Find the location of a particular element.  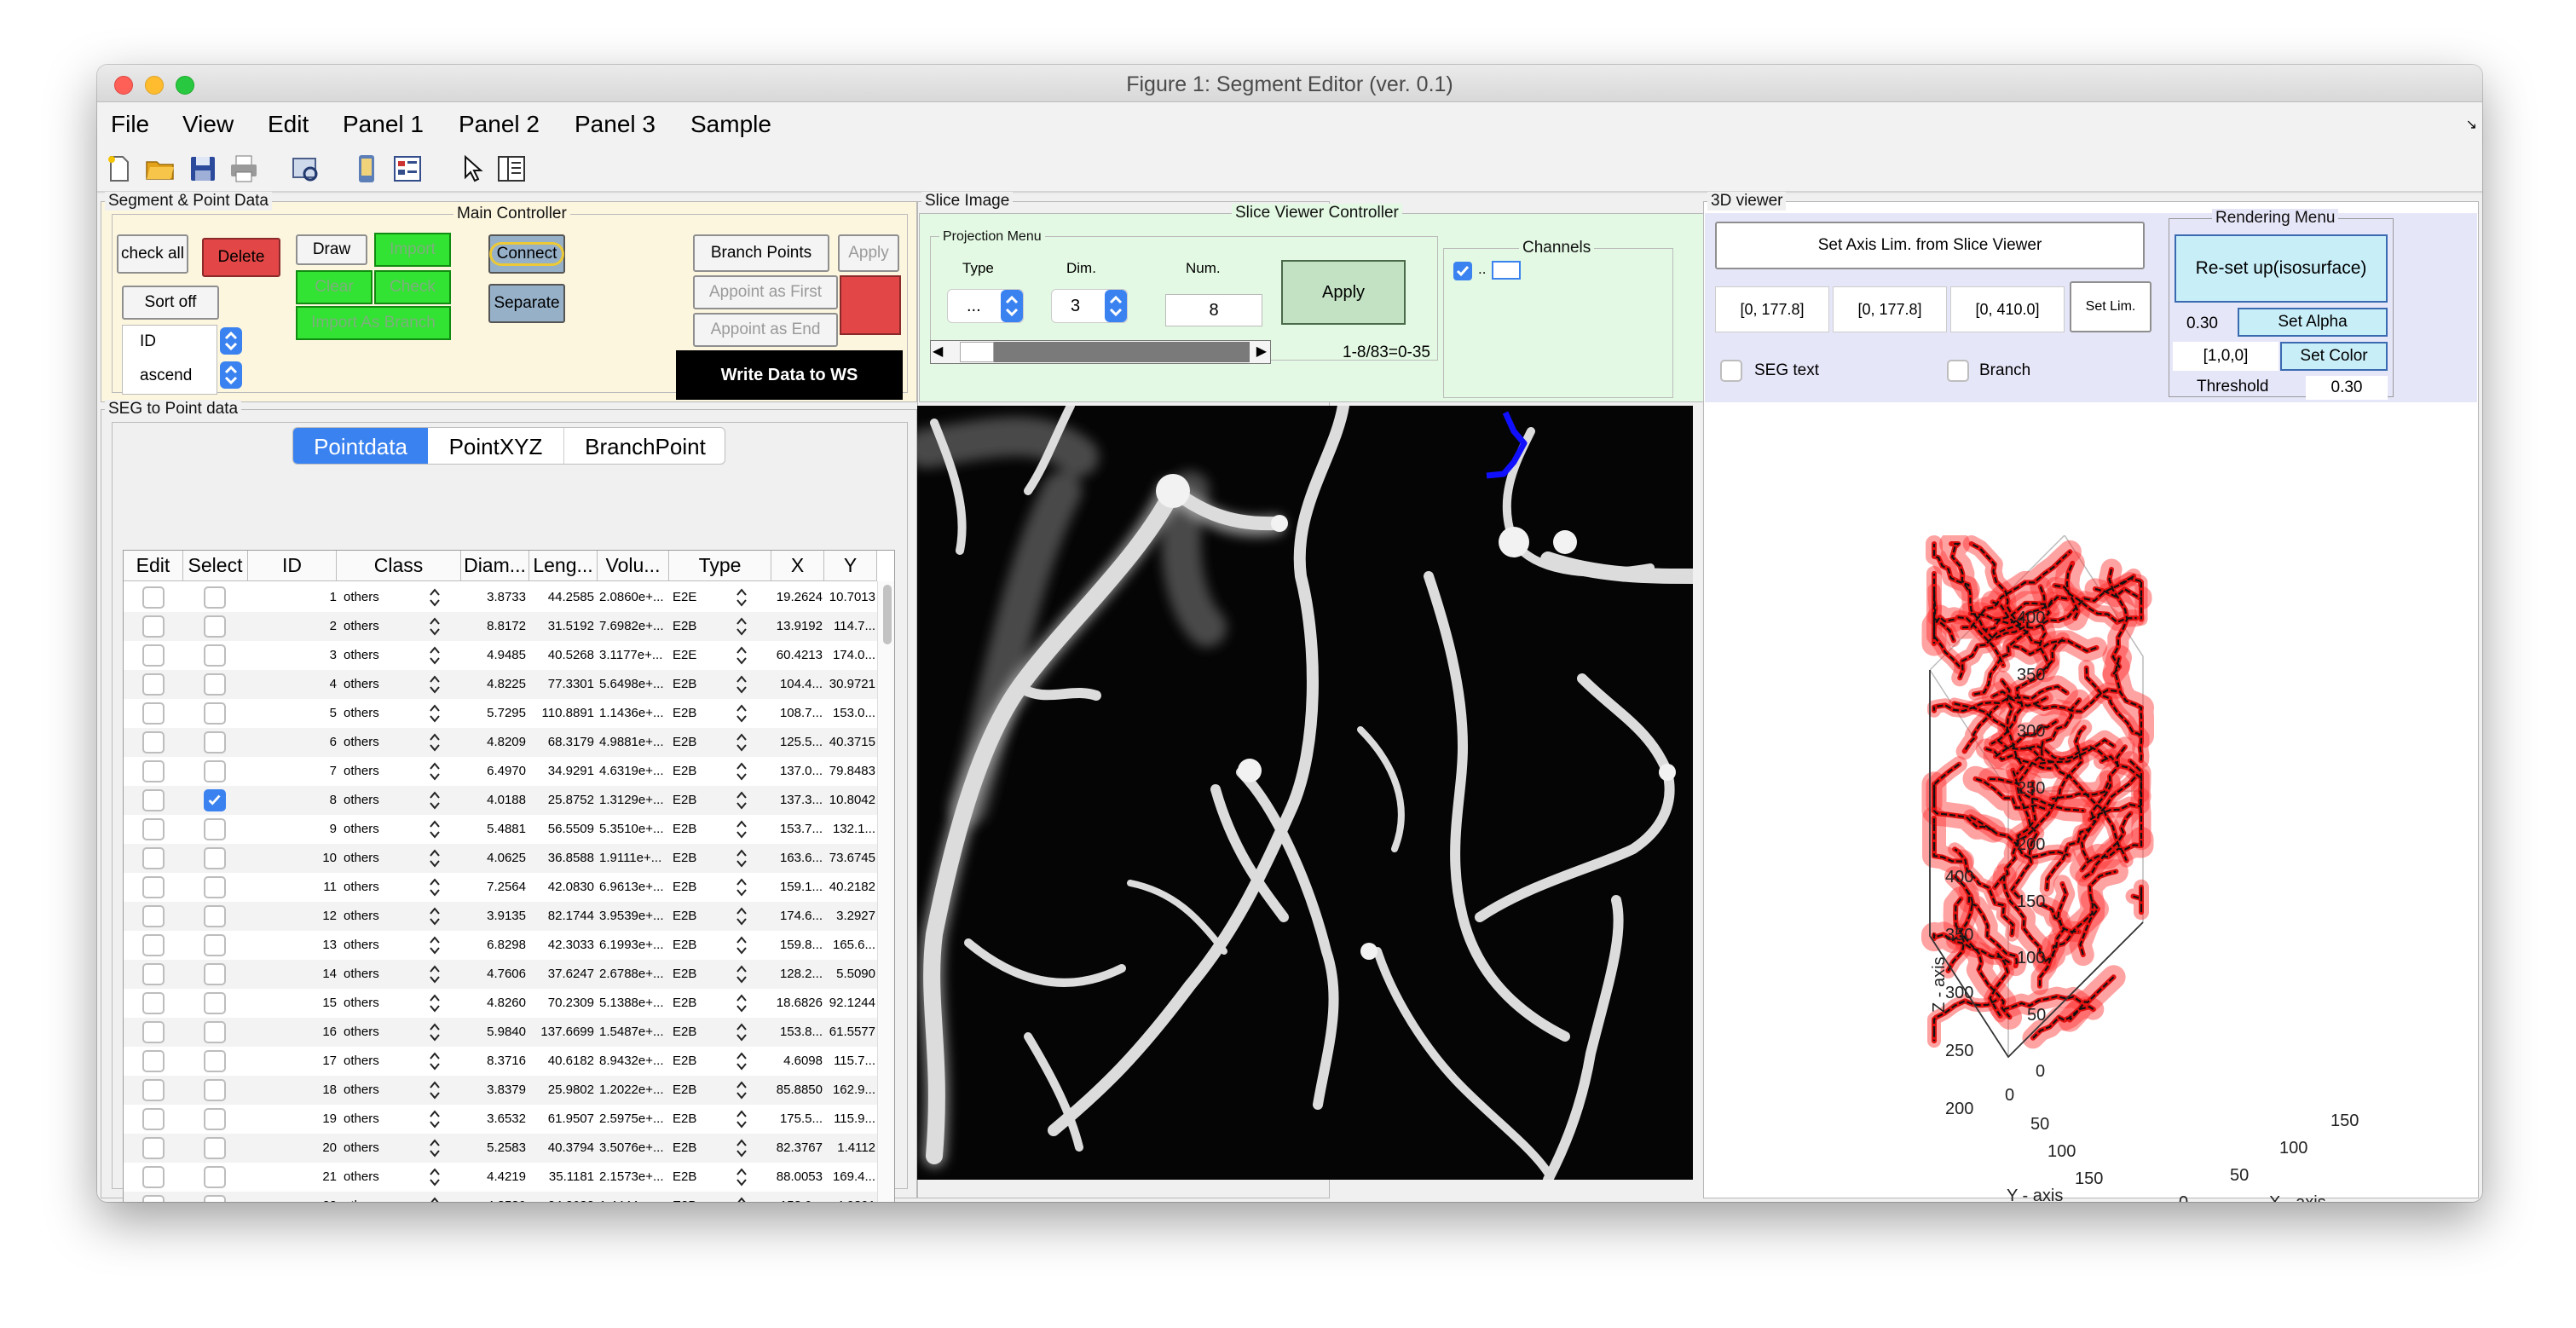

sort-field-stepper-icon is located at coordinates (231, 340).